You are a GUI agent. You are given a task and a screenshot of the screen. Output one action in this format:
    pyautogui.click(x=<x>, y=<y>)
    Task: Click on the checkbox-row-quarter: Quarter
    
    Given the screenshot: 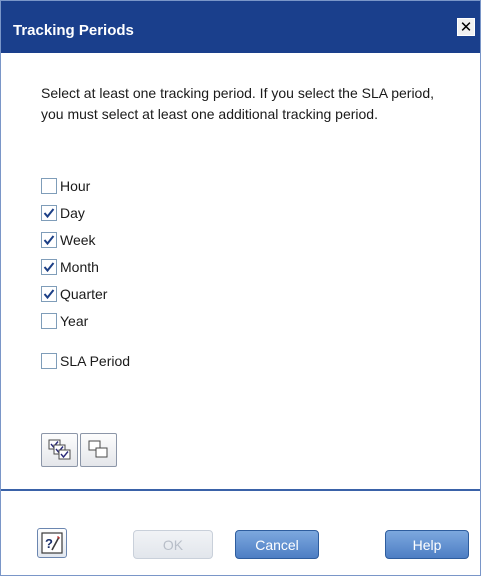 What is the action you would take?
    pyautogui.click(x=74, y=294)
    